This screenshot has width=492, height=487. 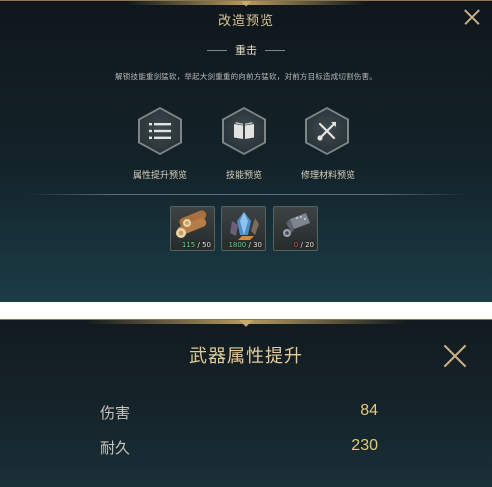 I want to click on panel-title: 武器属性提升, so click(x=246, y=356).